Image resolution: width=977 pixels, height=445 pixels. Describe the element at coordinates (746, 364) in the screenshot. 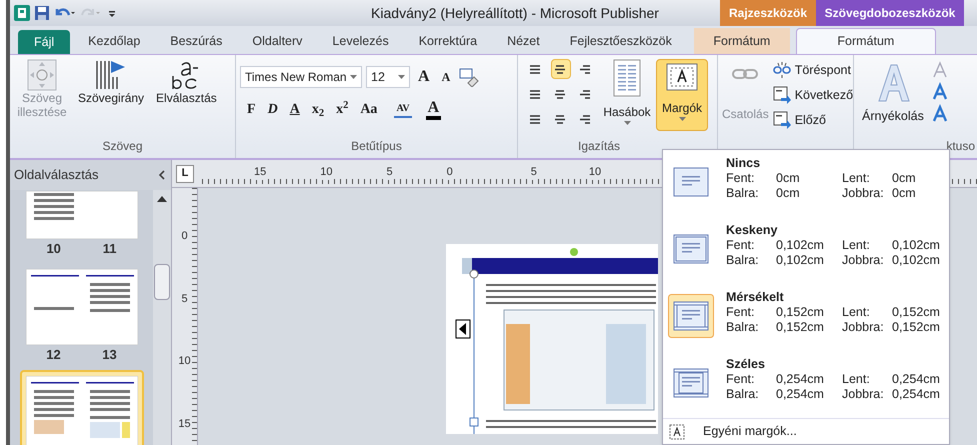

I see `option-title: Széles` at that location.